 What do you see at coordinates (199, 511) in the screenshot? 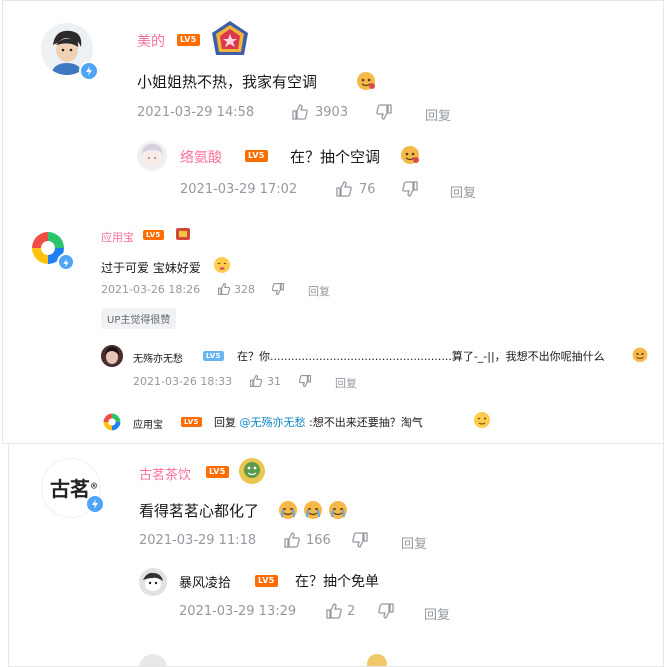
I see `comment-text: 看得茗茗心都化了` at bounding box center [199, 511].